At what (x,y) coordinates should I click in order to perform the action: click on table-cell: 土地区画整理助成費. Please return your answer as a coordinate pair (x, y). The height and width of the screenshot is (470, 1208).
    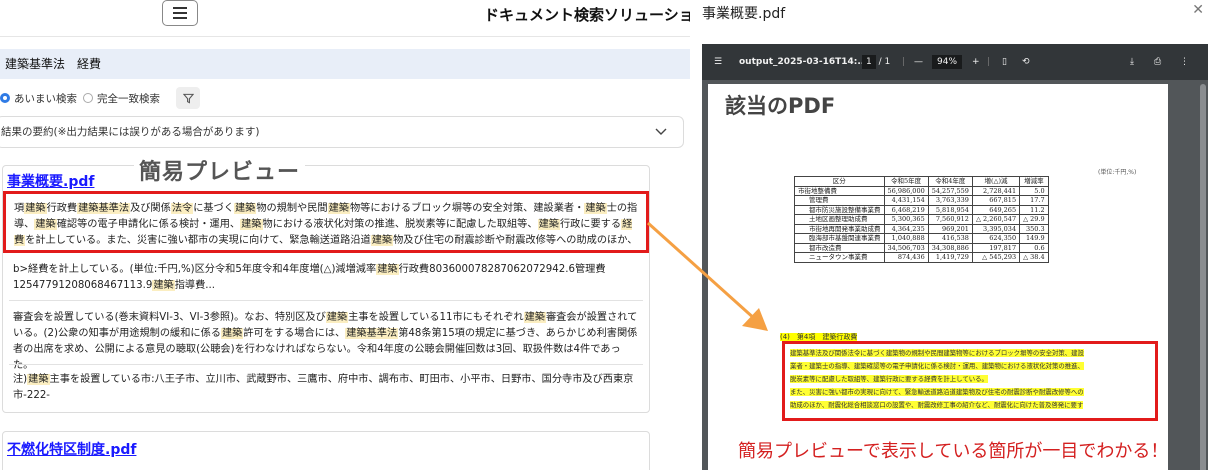
    Looking at the image, I should click on (839, 219).